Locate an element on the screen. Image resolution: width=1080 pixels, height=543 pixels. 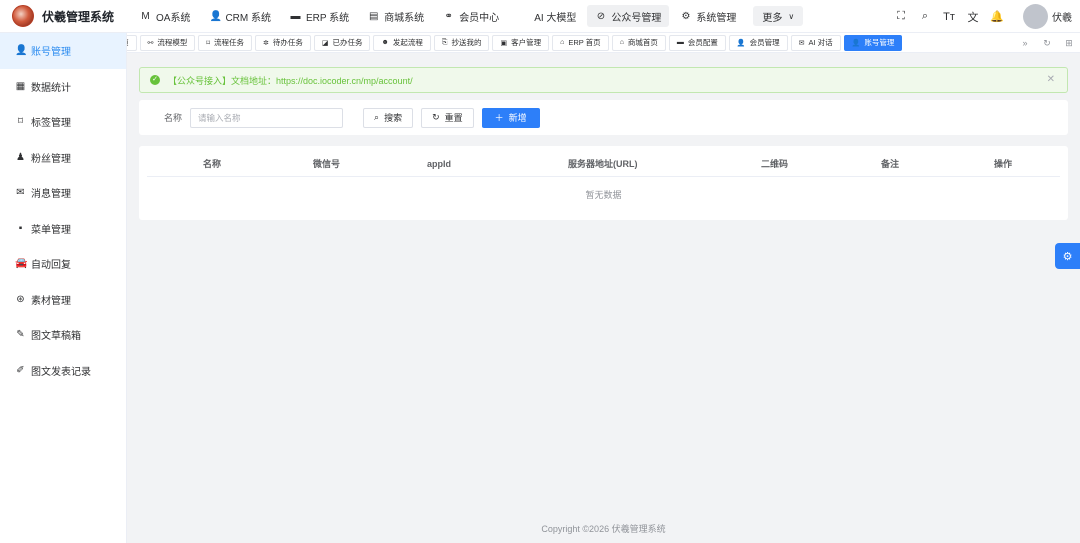
sidebar-item-2: ⌑ 标签管理 is located at coordinates (63, 122).